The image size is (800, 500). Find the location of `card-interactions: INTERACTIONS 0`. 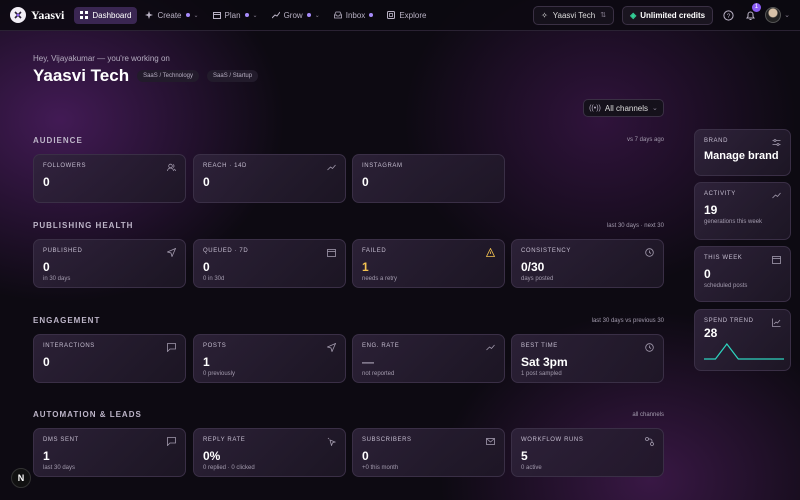

card-interactions: INTERACTIONS 0 is located at coordinates (109, 358).